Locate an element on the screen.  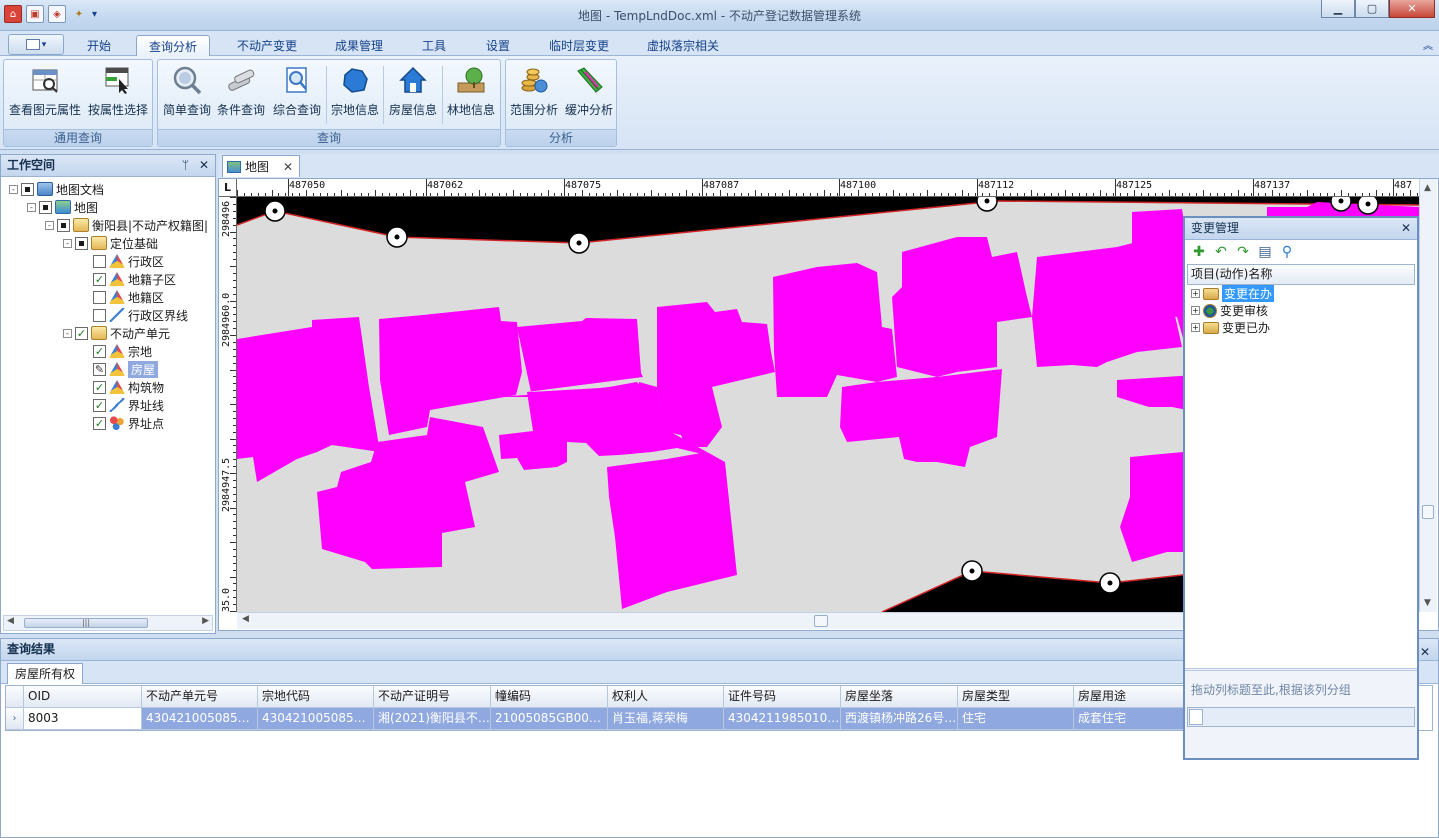
map-vertical-scrollbar: ▲ ▼ is located at coordinates (1428, 395).